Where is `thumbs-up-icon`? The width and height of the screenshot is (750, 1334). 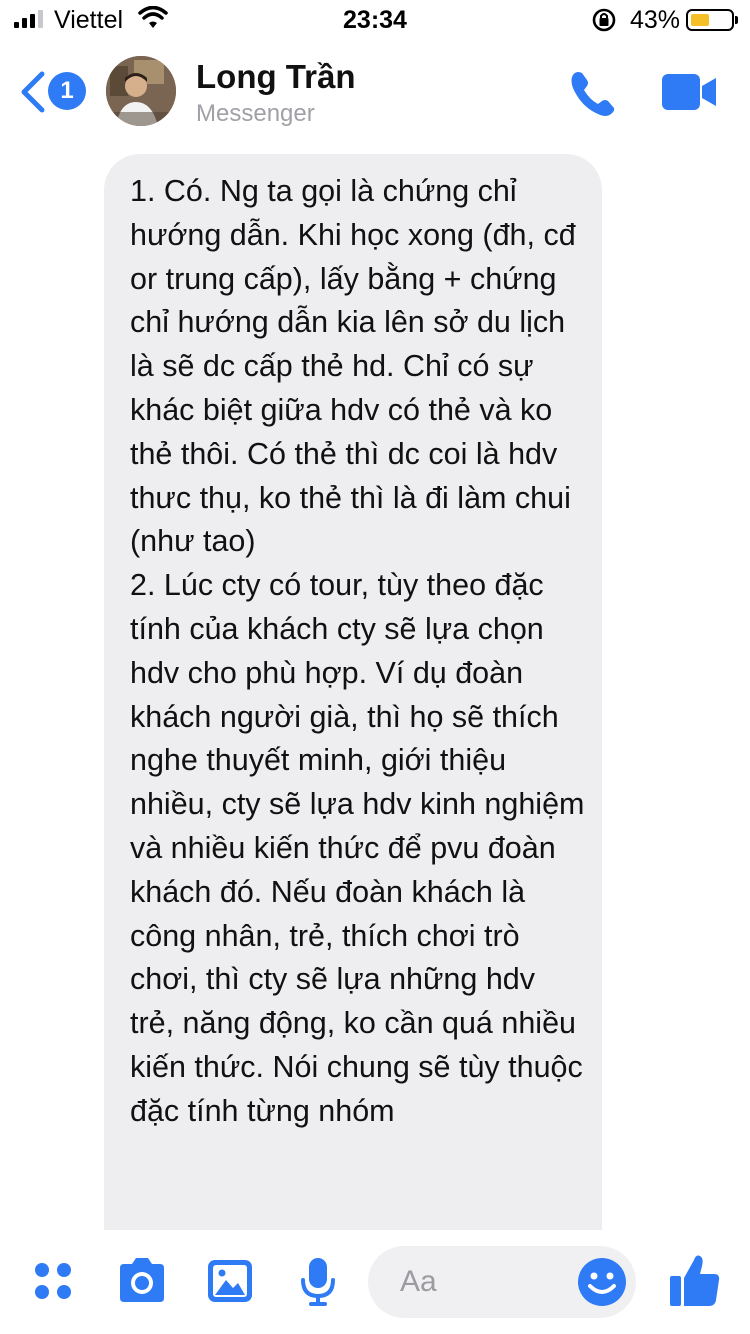 thumbs-up-icon is located at coordinates (695, 1280).